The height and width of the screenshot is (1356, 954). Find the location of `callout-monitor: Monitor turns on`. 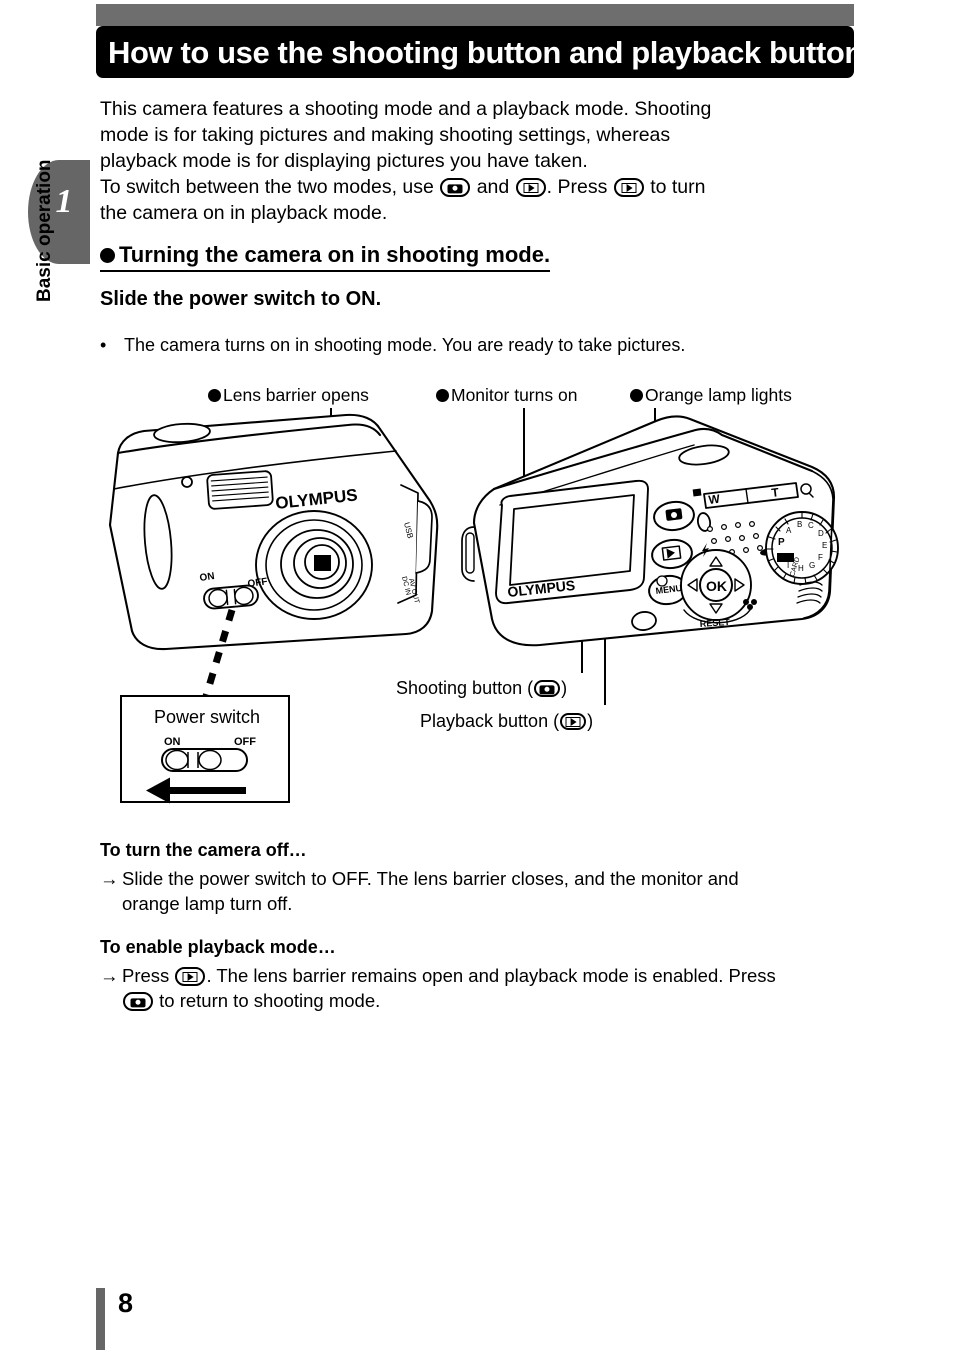

callout-monitor: Monitor turns on is located at coordinates (506, 395).